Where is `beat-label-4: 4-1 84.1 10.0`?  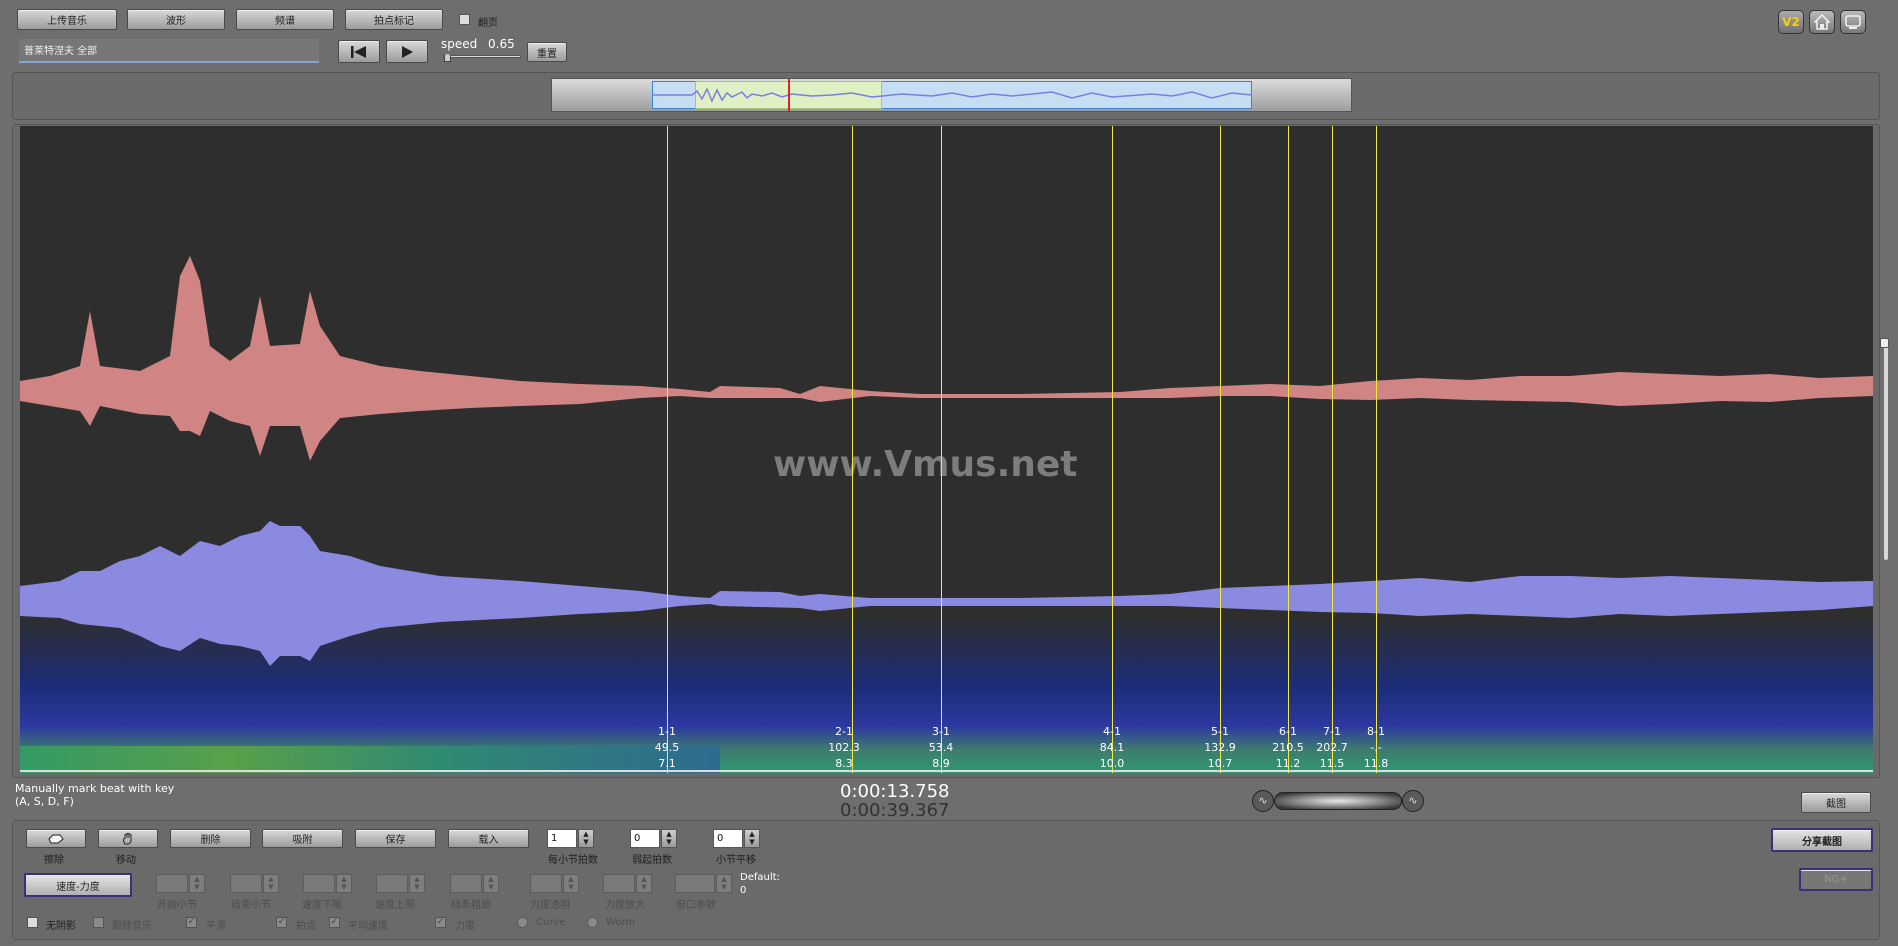
beat-label-4: 4-1 84.1 10.0 is located at coordinates (1112, 747).